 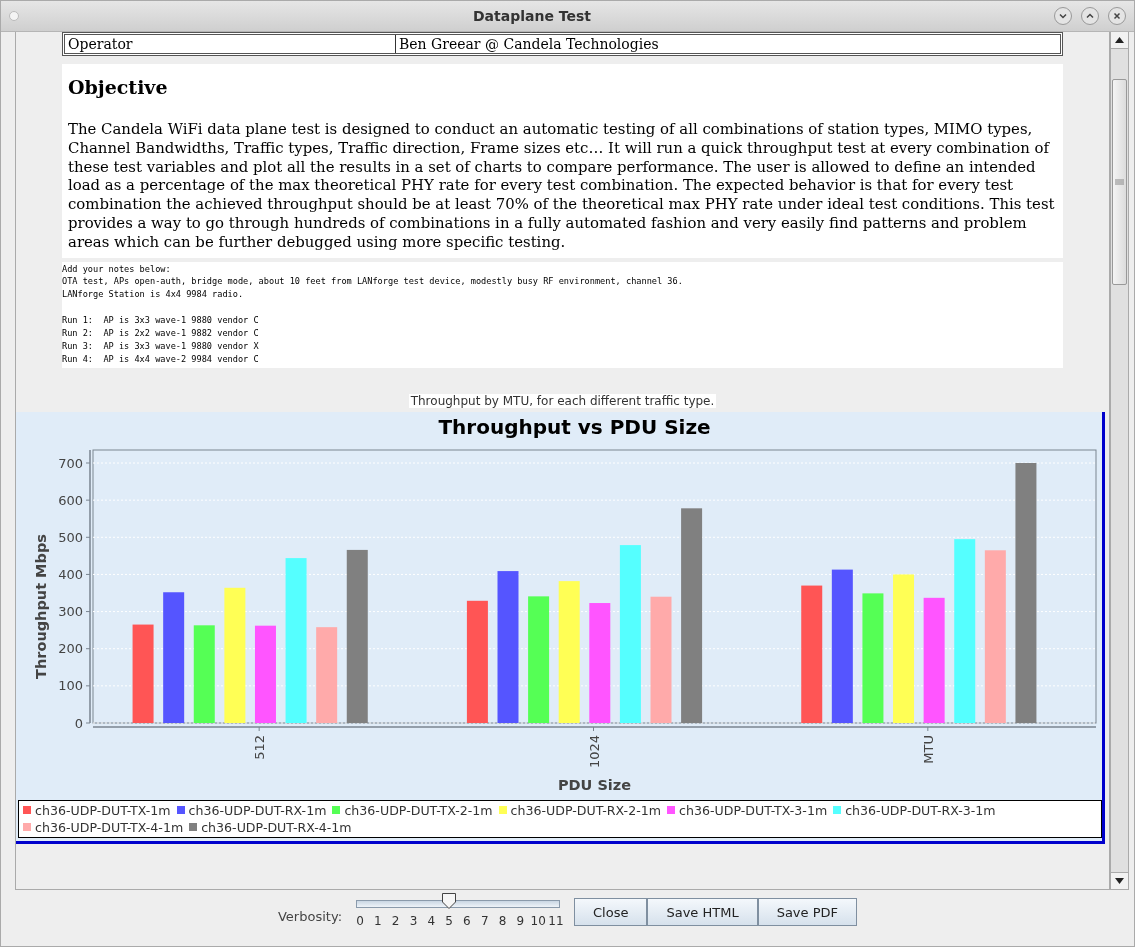 I want to click on minimize-button, so click(x=1063, y=16).